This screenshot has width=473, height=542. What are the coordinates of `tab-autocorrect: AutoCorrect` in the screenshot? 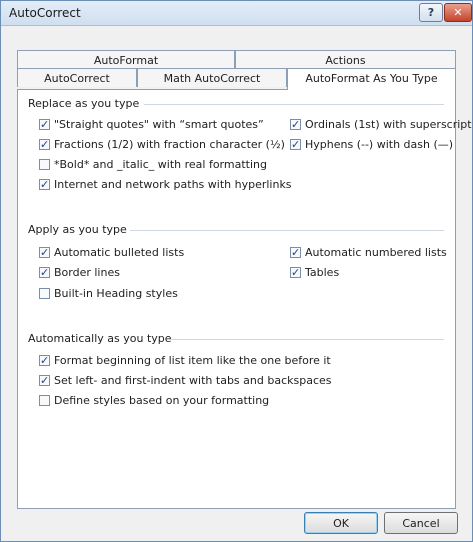 It's located at (77, 77).